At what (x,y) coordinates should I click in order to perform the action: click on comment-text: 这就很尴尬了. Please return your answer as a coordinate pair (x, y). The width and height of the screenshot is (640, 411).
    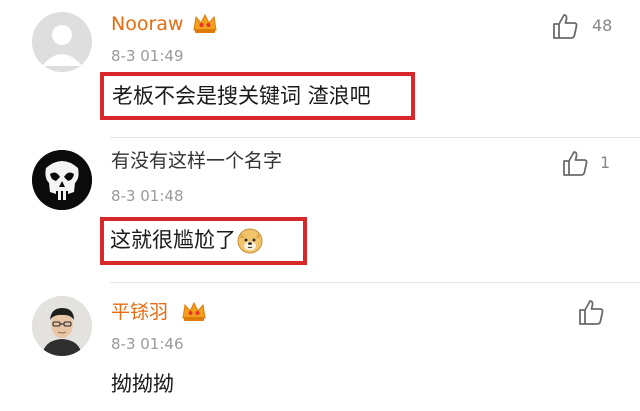
    Looking at the image, I should click on (186, 240).